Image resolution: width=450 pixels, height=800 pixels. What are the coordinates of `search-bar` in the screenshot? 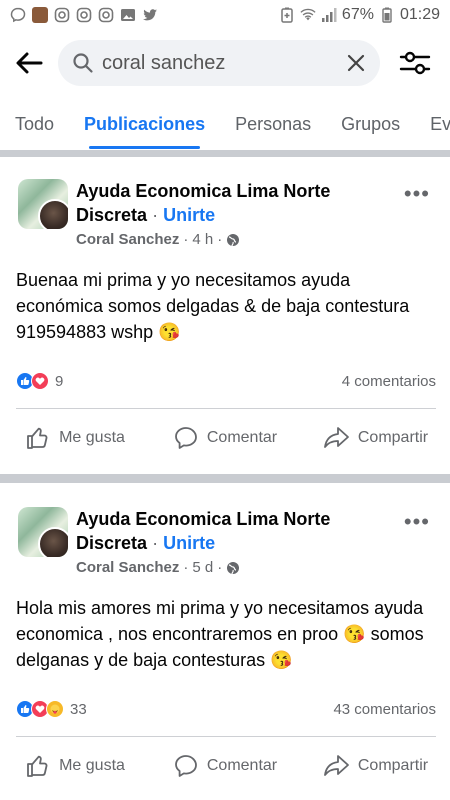 It's located at (219, 63).